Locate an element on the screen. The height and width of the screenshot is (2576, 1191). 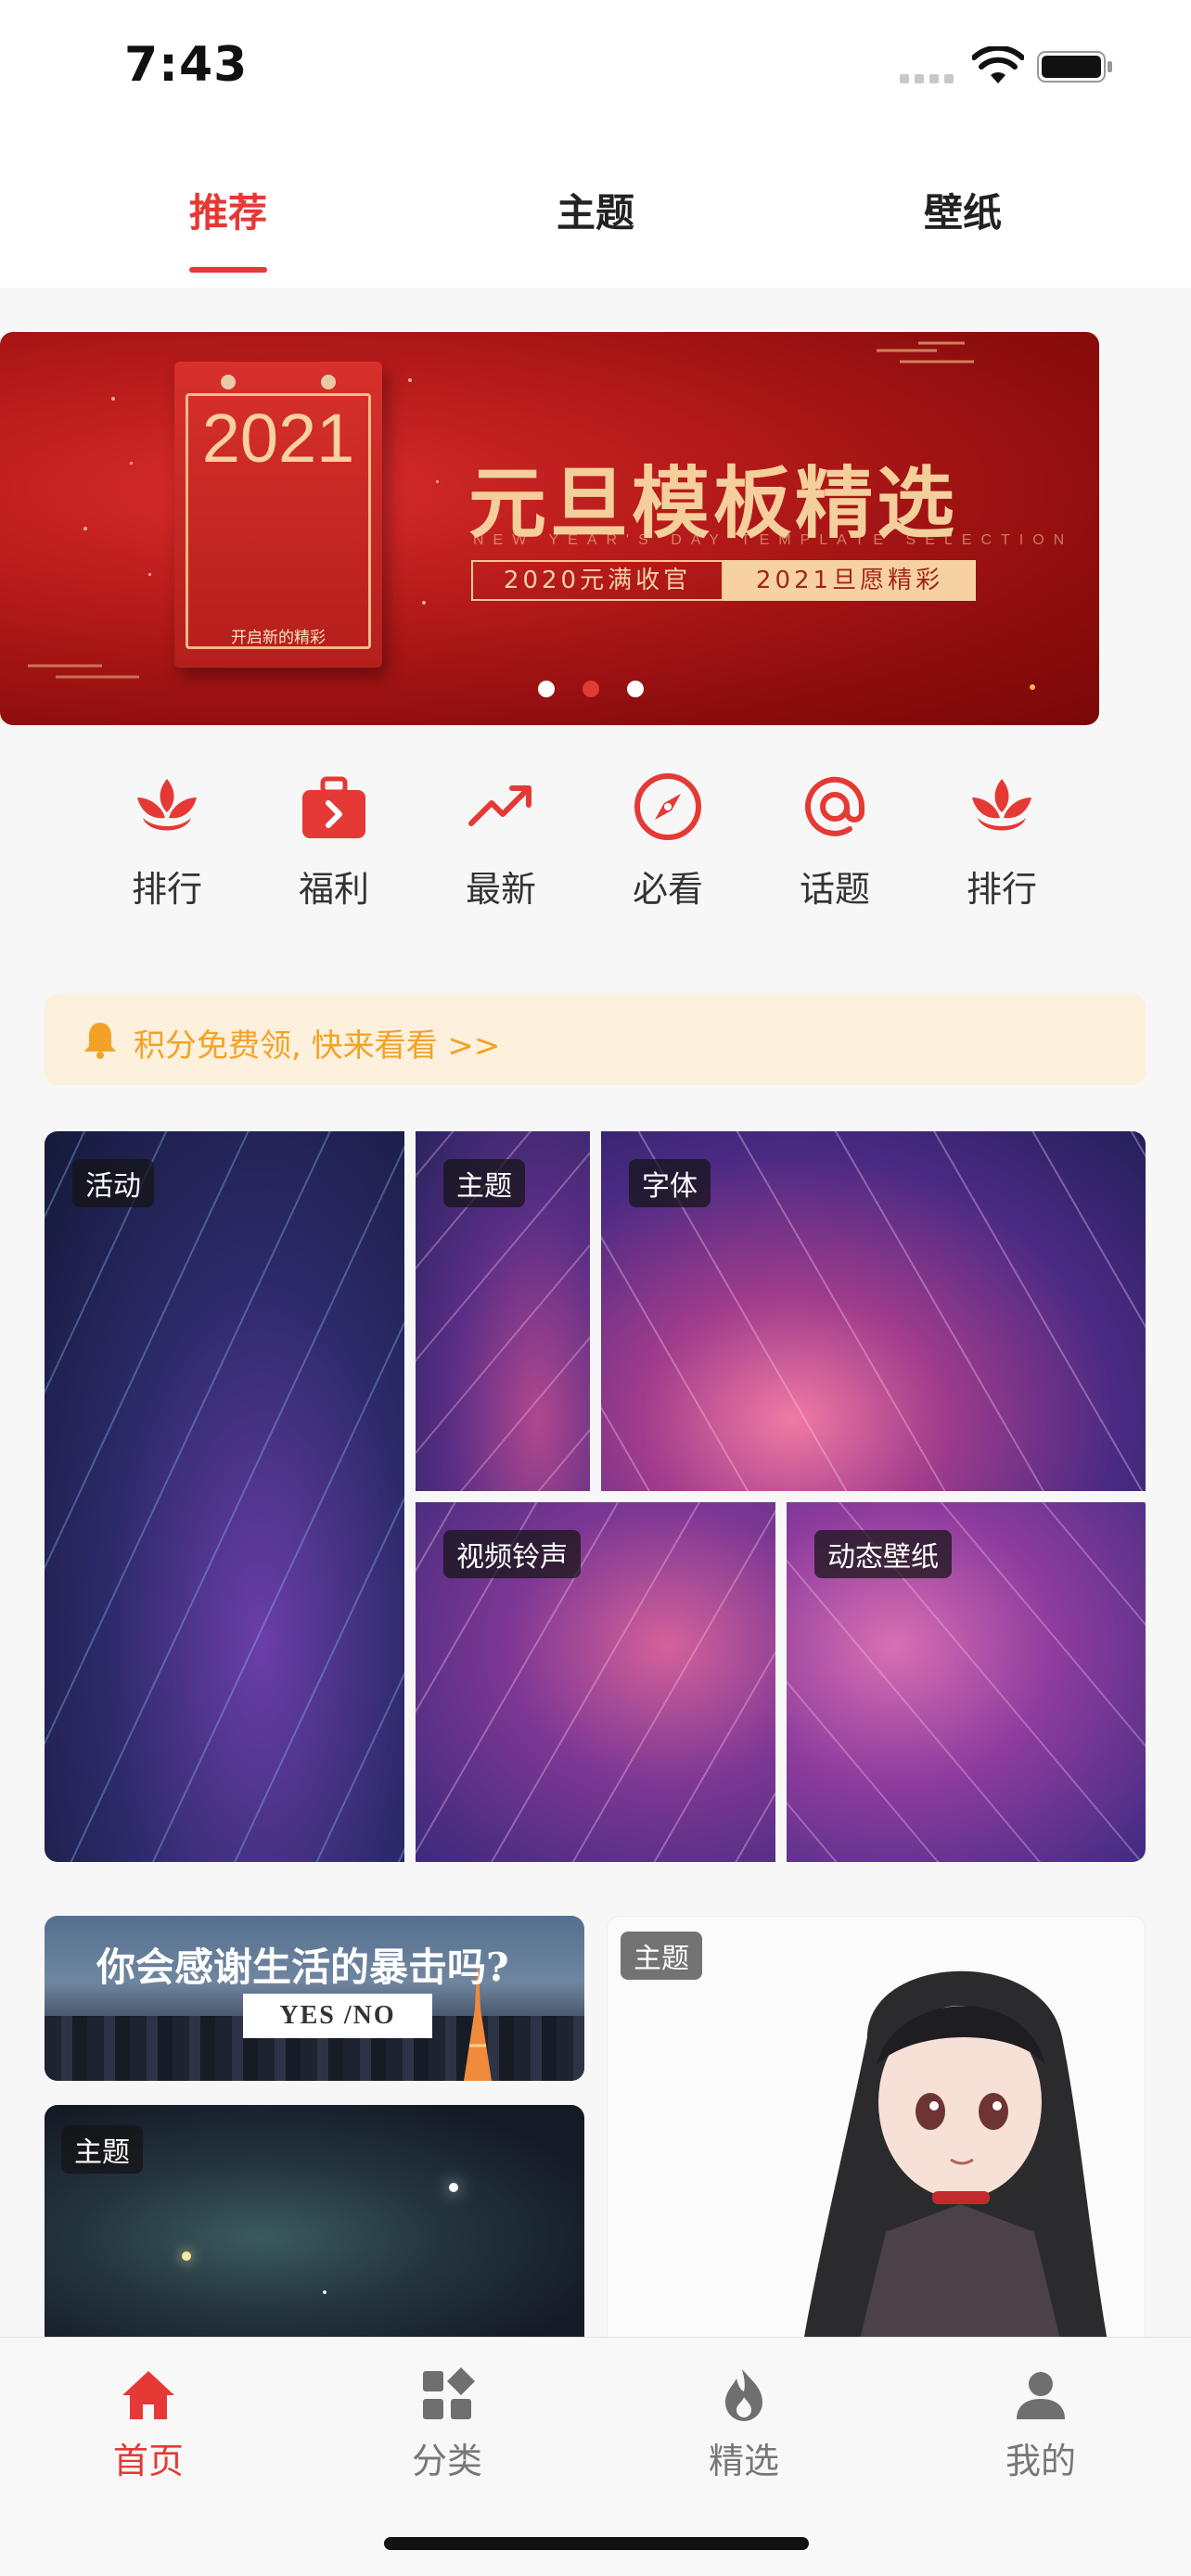
tile-tag: 视频铃声 is located at coordinates (512, 1554).